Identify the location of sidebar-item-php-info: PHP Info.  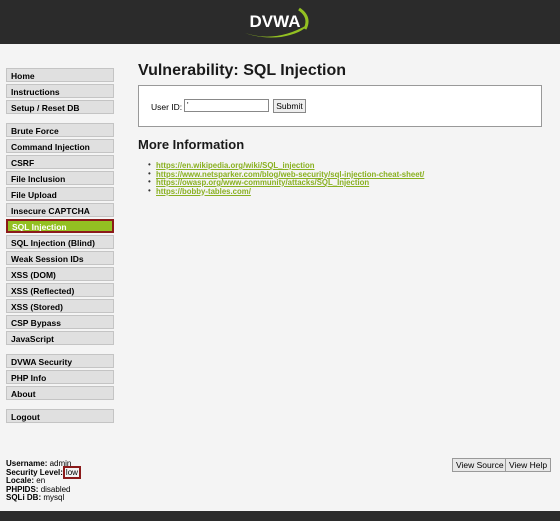
(60, 377).